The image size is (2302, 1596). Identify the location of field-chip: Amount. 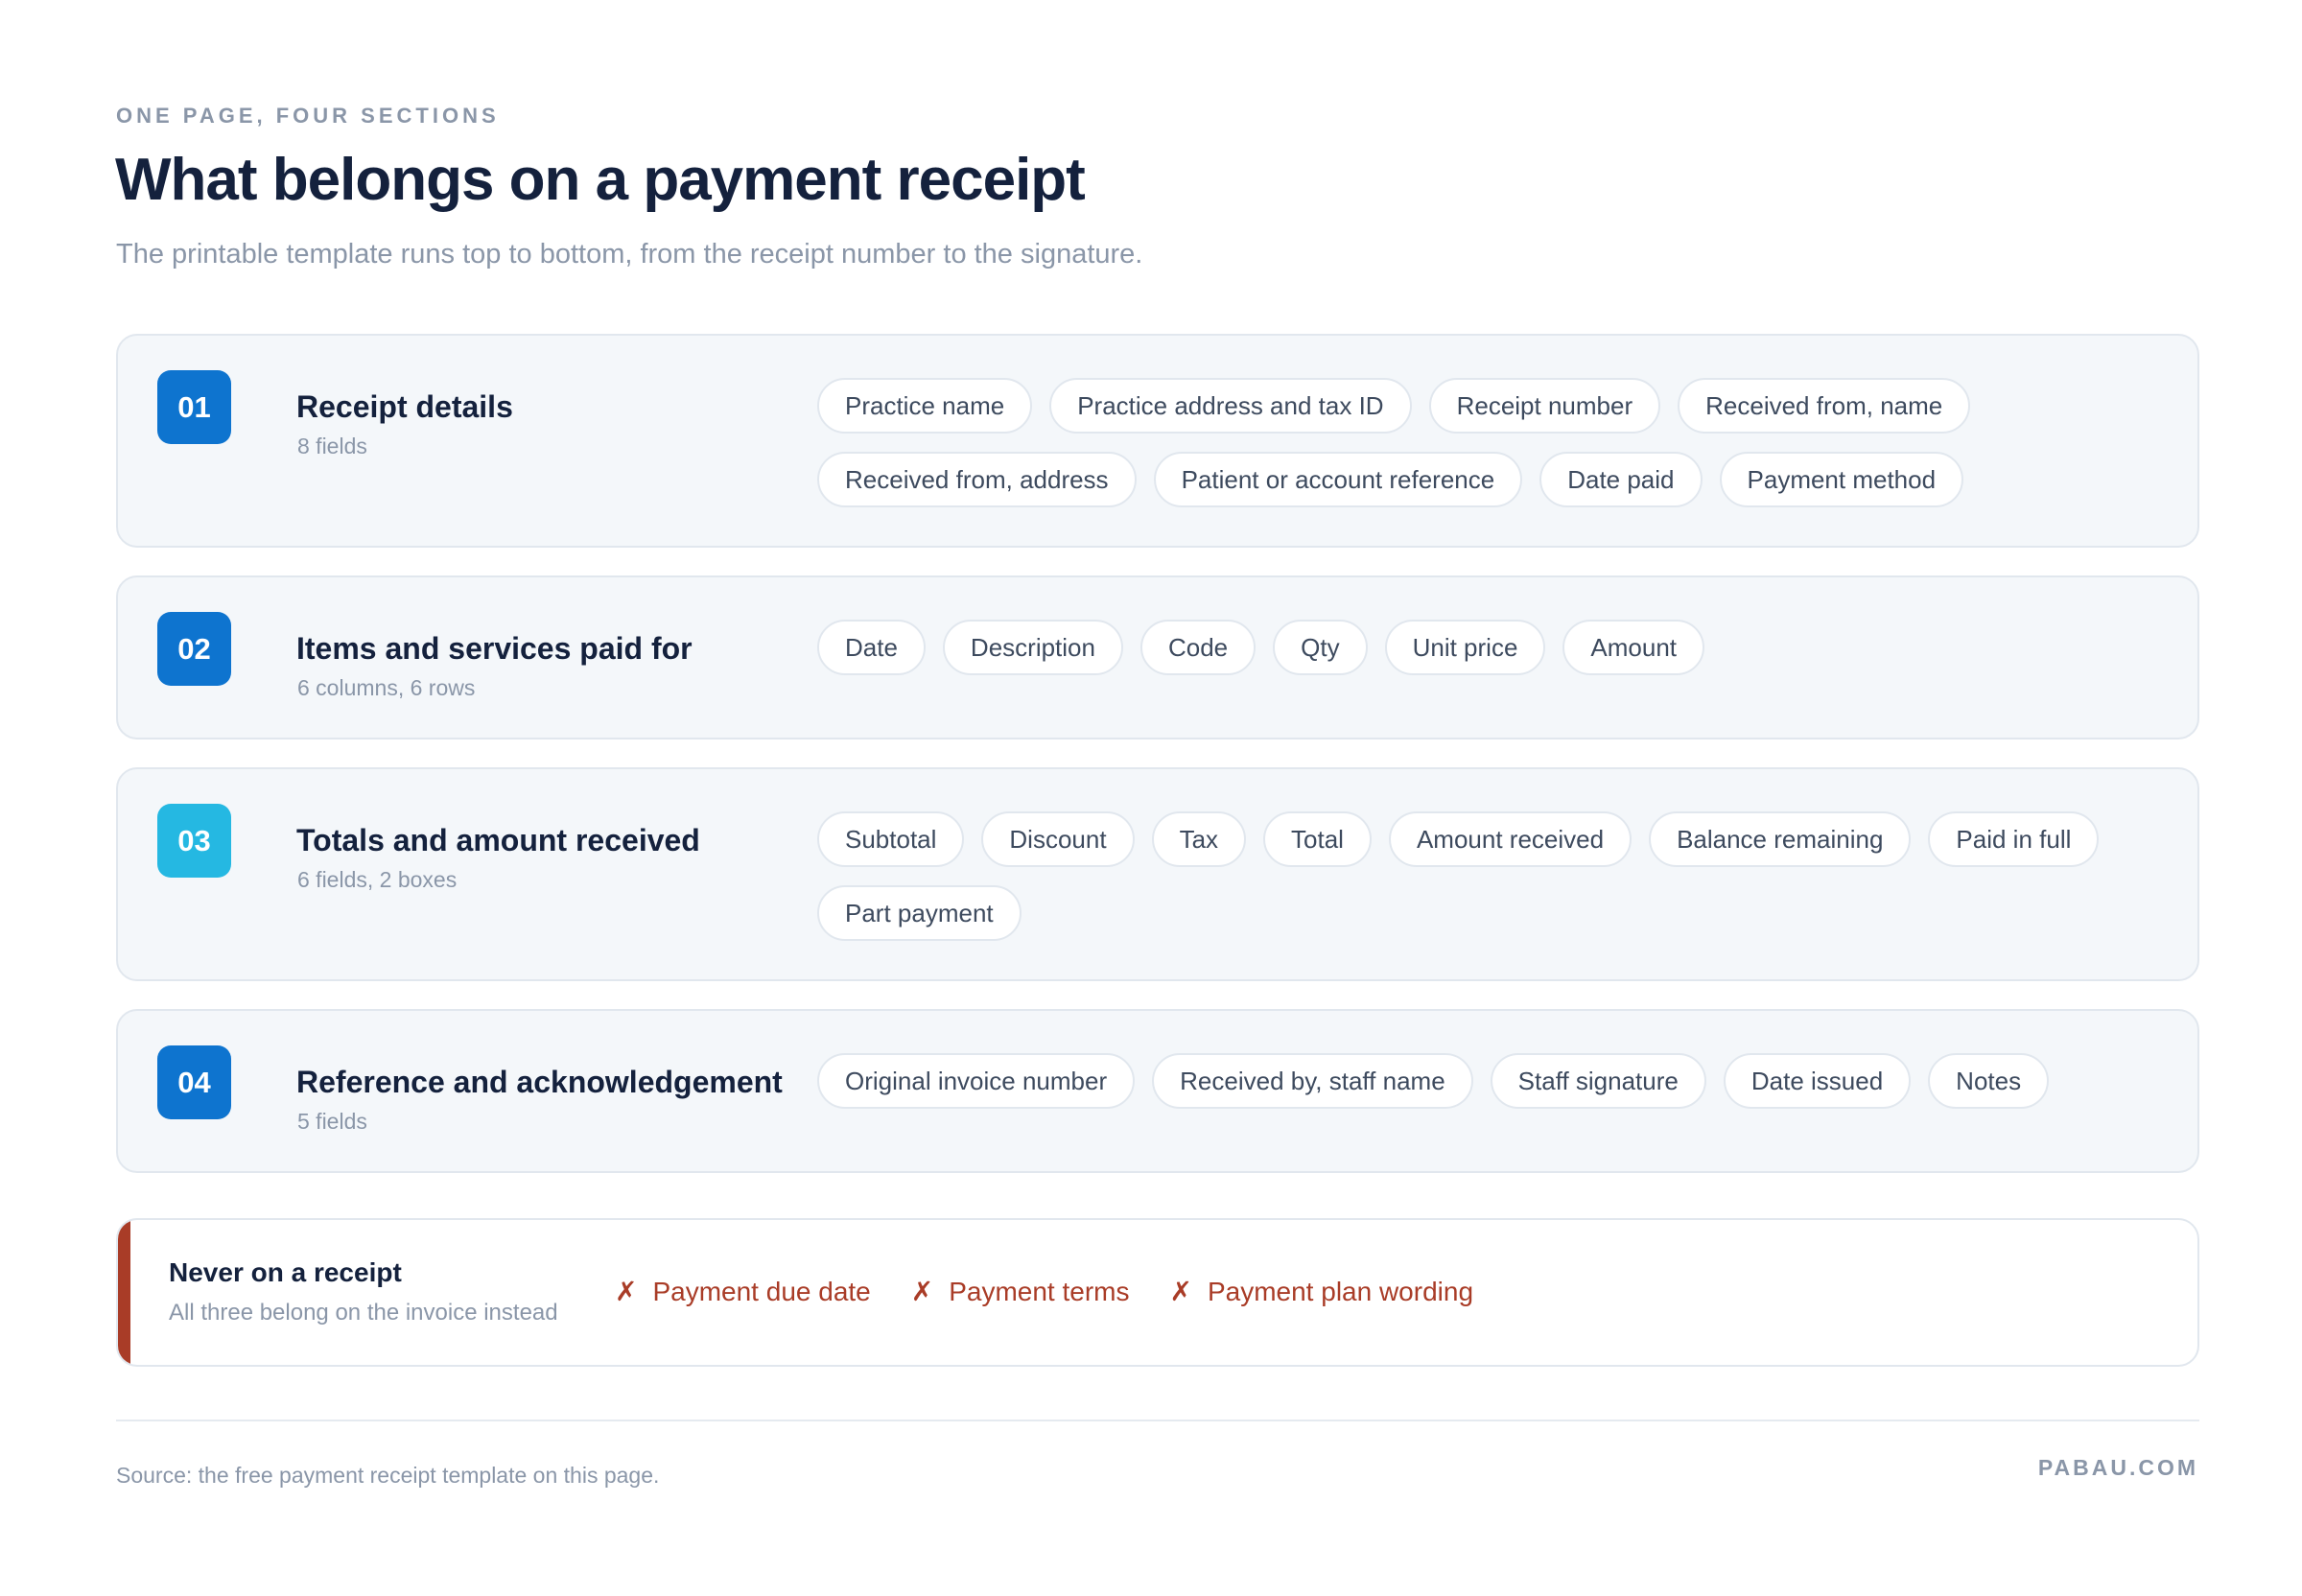
(1633, 647).